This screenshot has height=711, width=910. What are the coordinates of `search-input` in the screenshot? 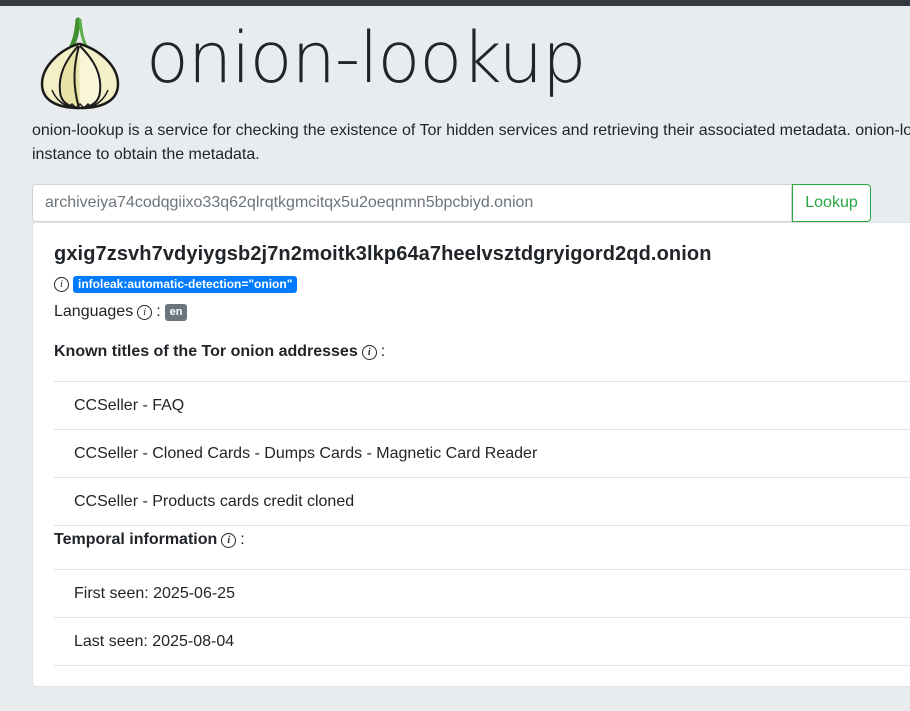 It's located at (412, 203).